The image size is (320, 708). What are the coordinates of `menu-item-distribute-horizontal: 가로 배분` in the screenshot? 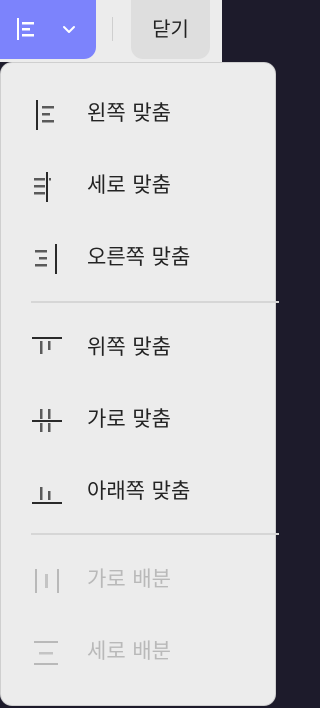 It's located at (138, 579).